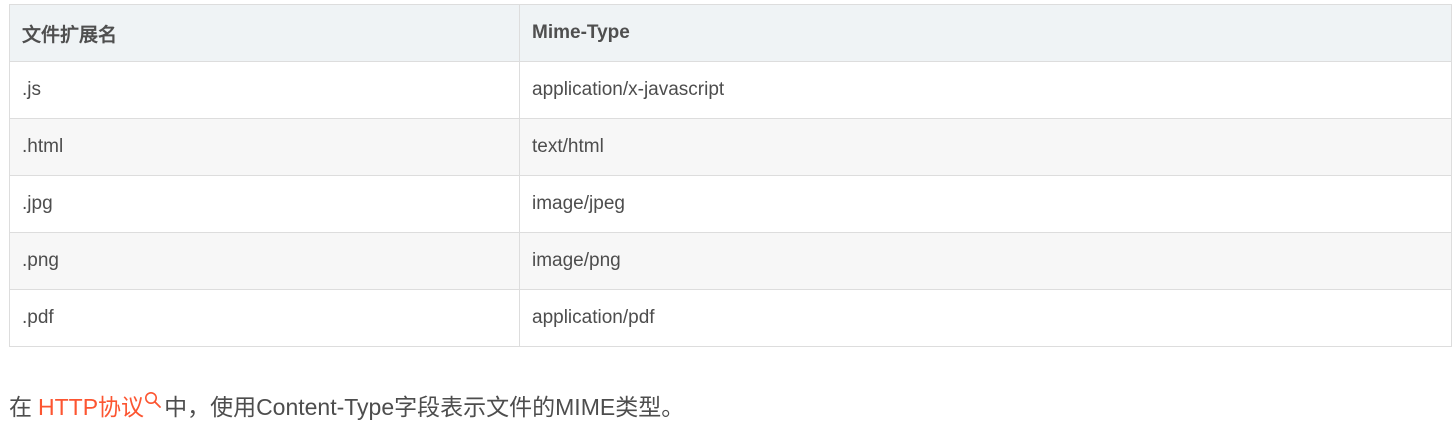  What do you see at coordinates (985, 261) in the screenshot?
I see `cell-mime-type: image/png` at bounding box center [985, 261].